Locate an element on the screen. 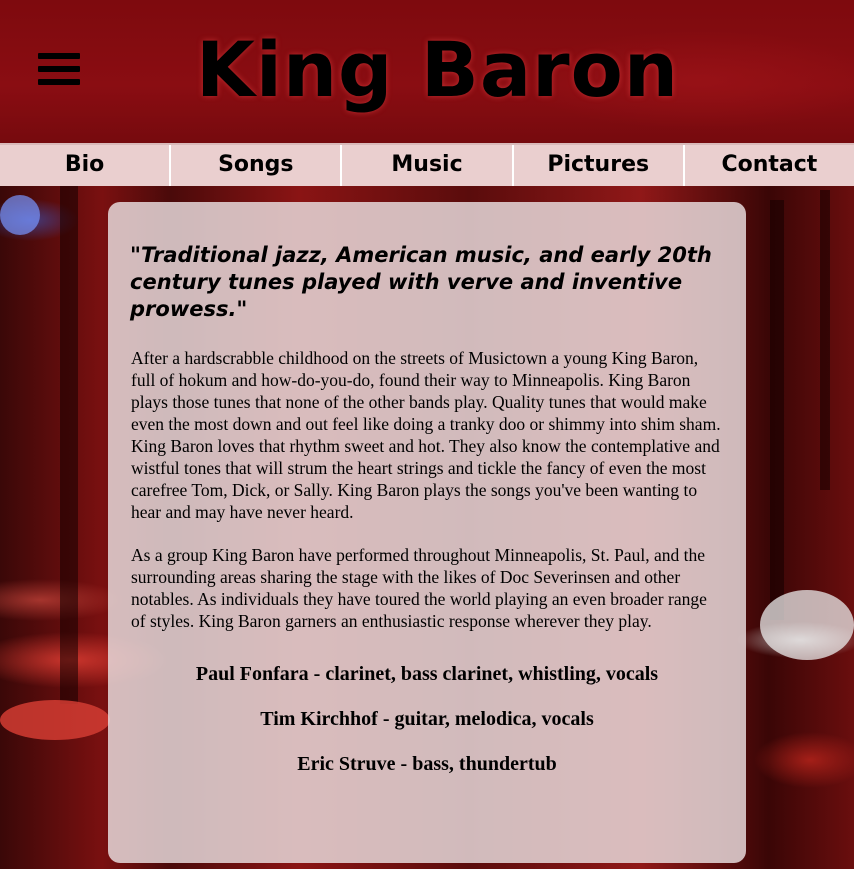 Image resolution: width=854 pixels, height=869 pixels. member-item: Eric Struve - bass, thundertub is located at coordinates (427, 764).